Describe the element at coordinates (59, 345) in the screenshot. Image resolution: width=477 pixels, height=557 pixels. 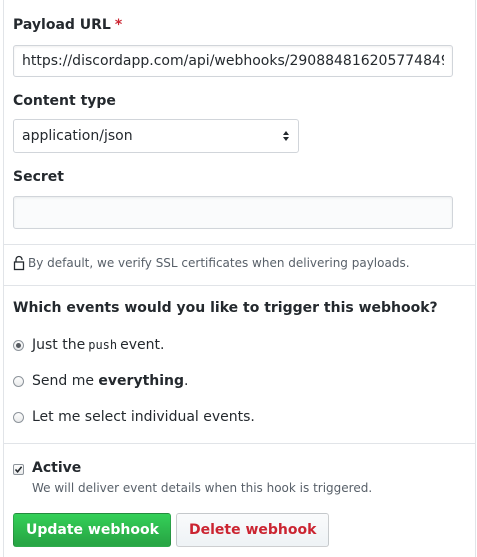
I see `event-option-push-prefix: Just the` at that location.